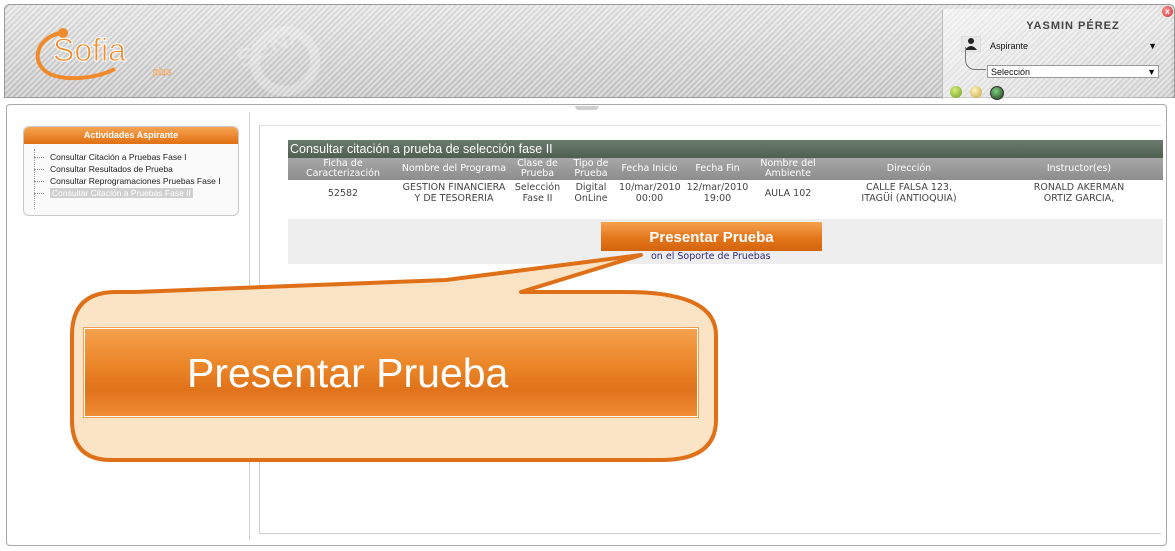 This screenshot has width=1175, height=551. Describe the element at coordinates (788, 169) in the screenshot. I see `column-header: Nombre del Ambiente` at that location.